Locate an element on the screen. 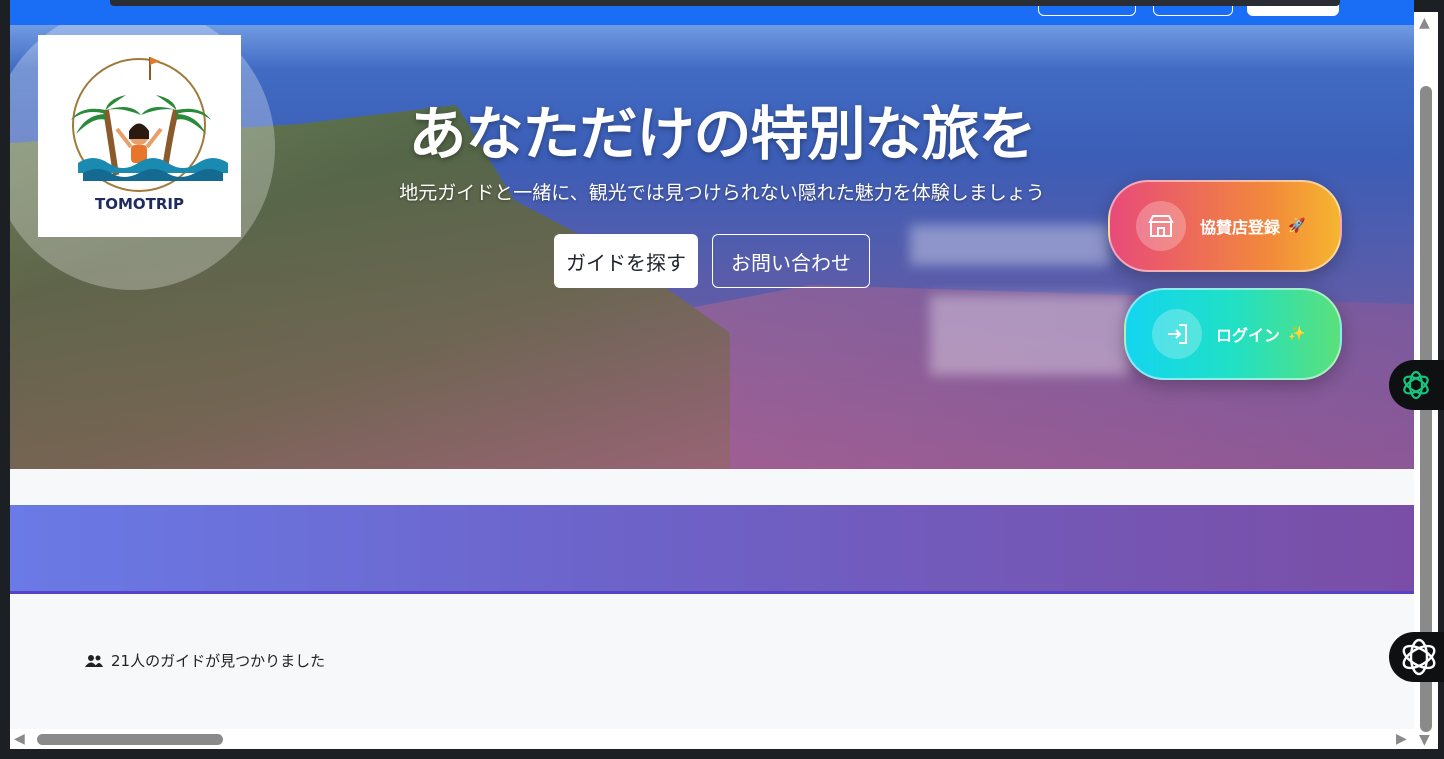  search-filter-band is located at coordinates (712, 549).